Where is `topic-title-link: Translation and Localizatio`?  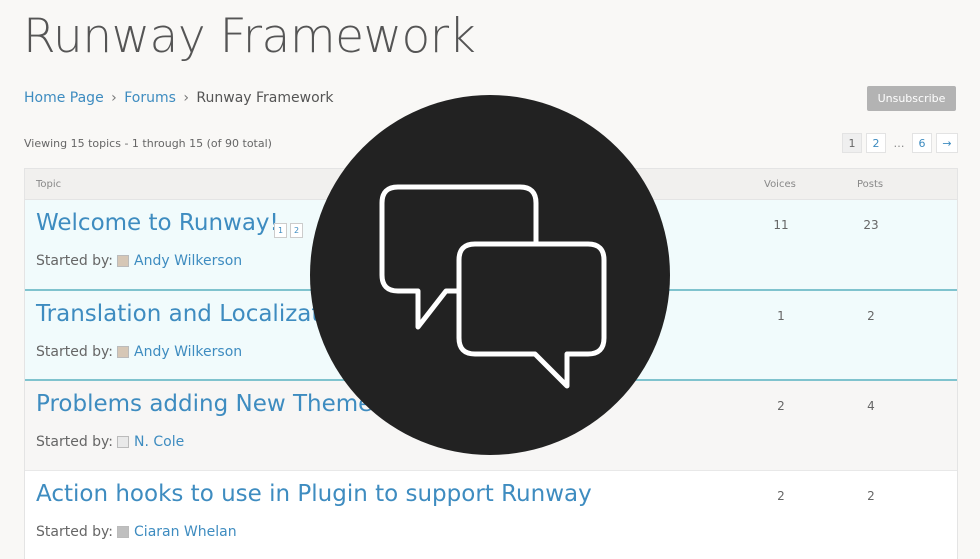 topic-title-link: Translation and Localizatio is located at coordinates (188, 314).